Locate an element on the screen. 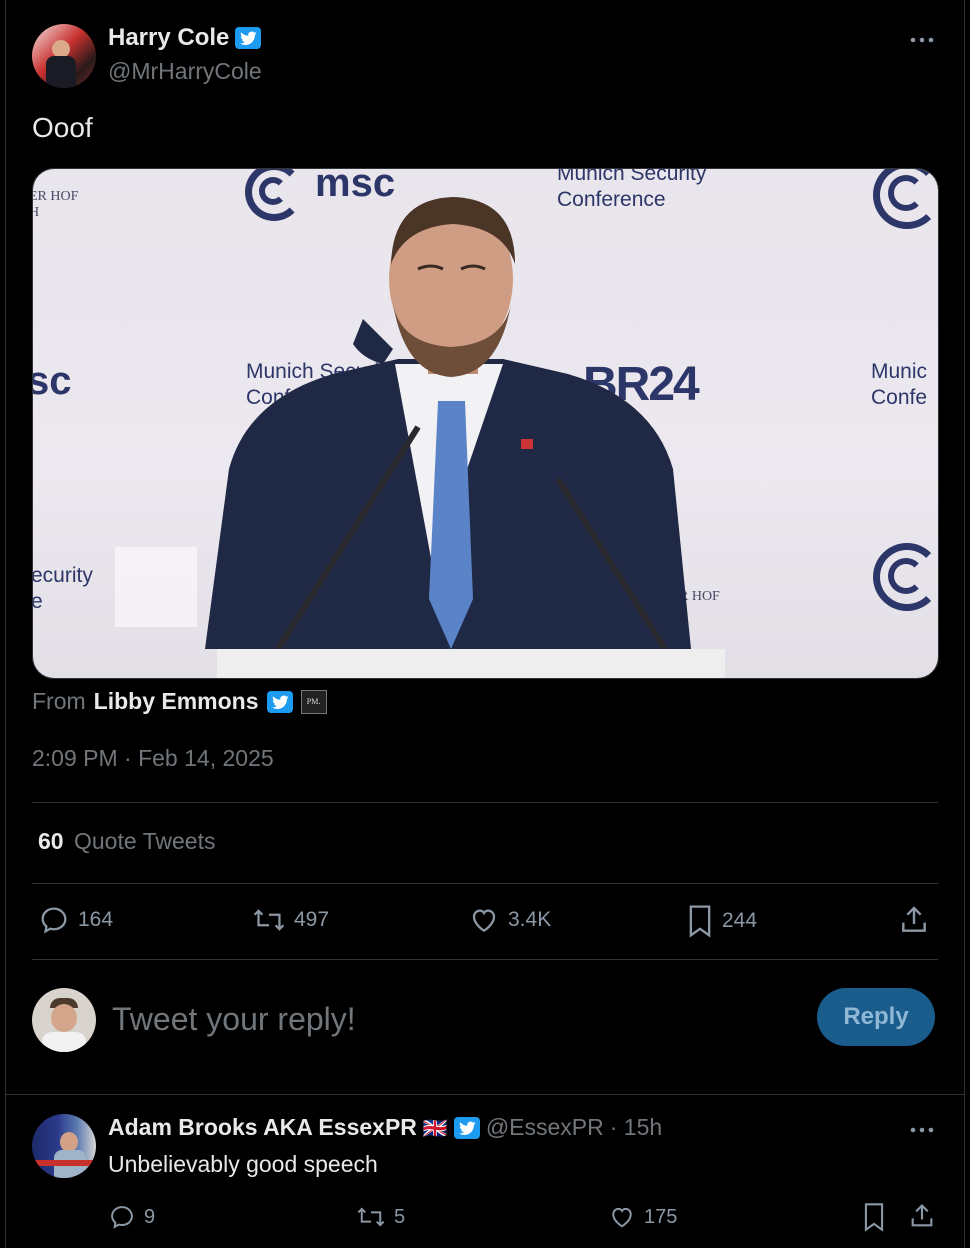  reply-action: 164 is located at coordinates (75, 920).